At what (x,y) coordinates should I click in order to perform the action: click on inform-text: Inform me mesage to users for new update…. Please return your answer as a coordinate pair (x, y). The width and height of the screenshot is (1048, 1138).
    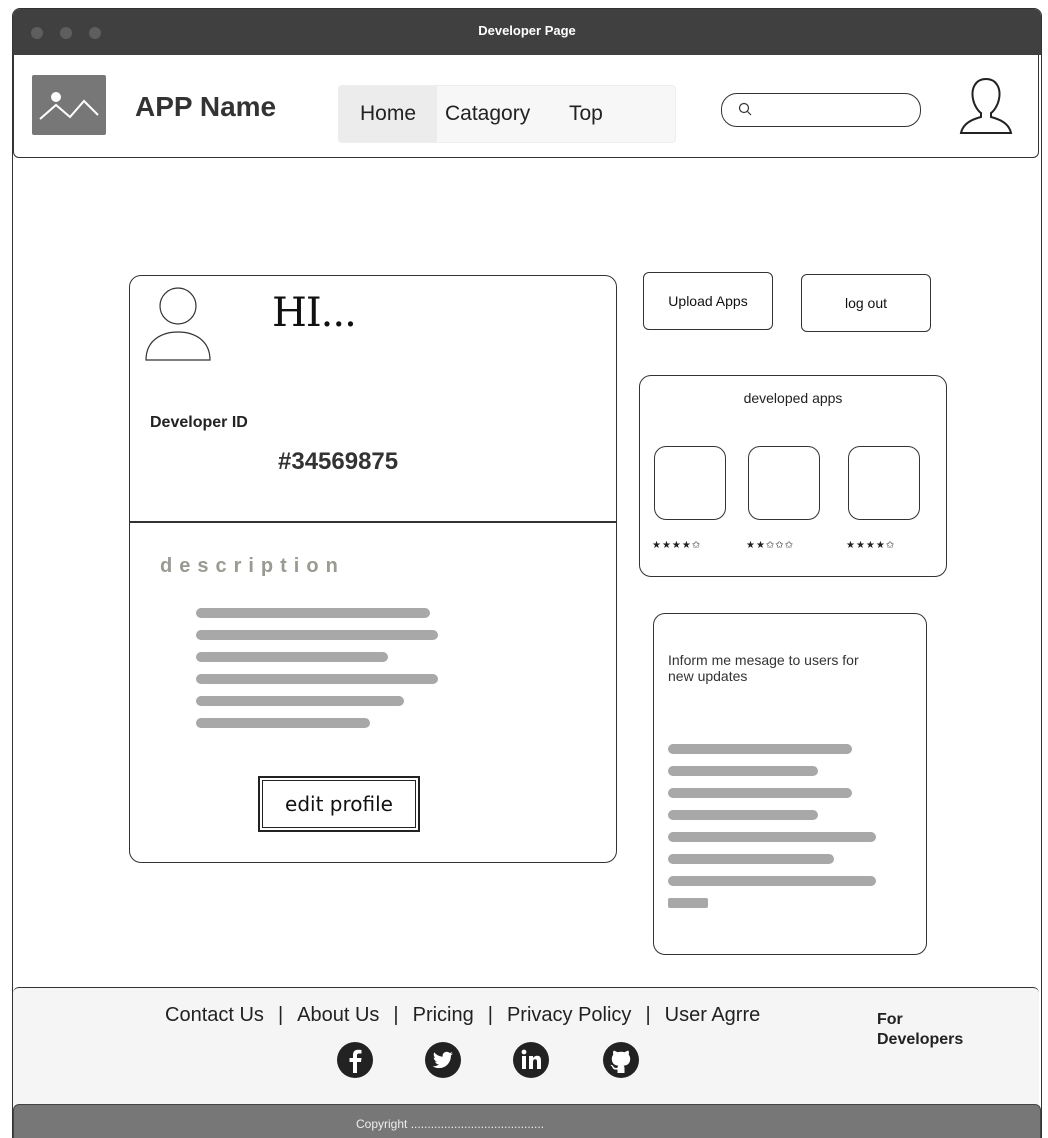
    Looking at the image, I should click on (763, 668).